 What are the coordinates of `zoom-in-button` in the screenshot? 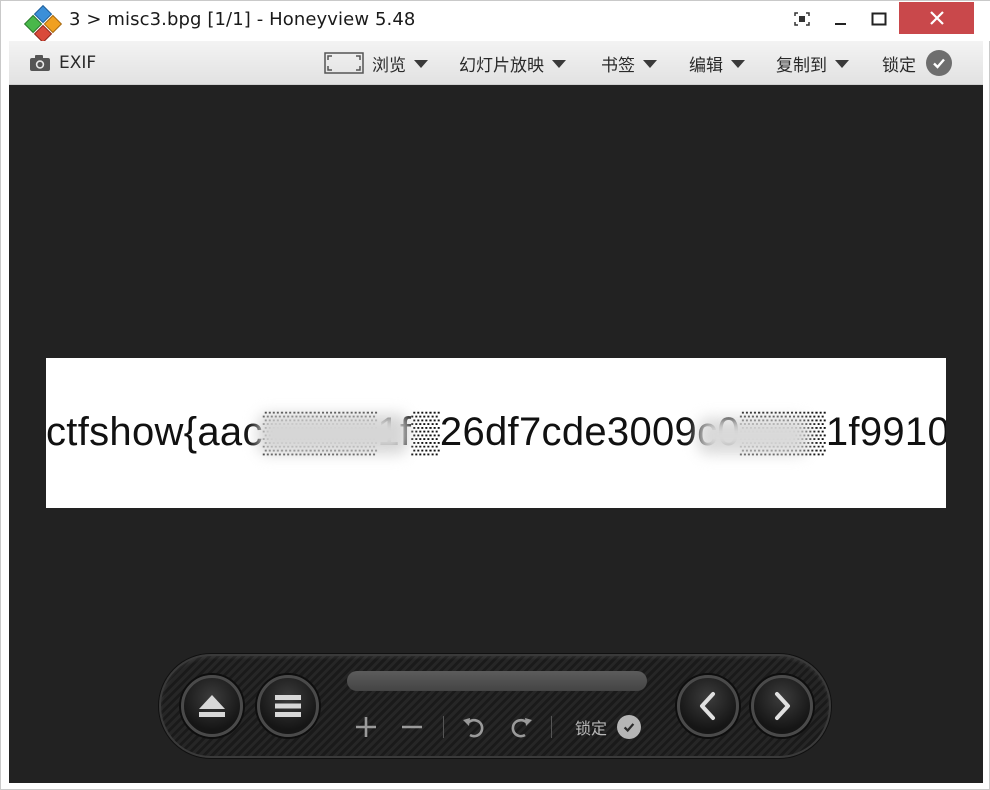 It's located at (366, 727).